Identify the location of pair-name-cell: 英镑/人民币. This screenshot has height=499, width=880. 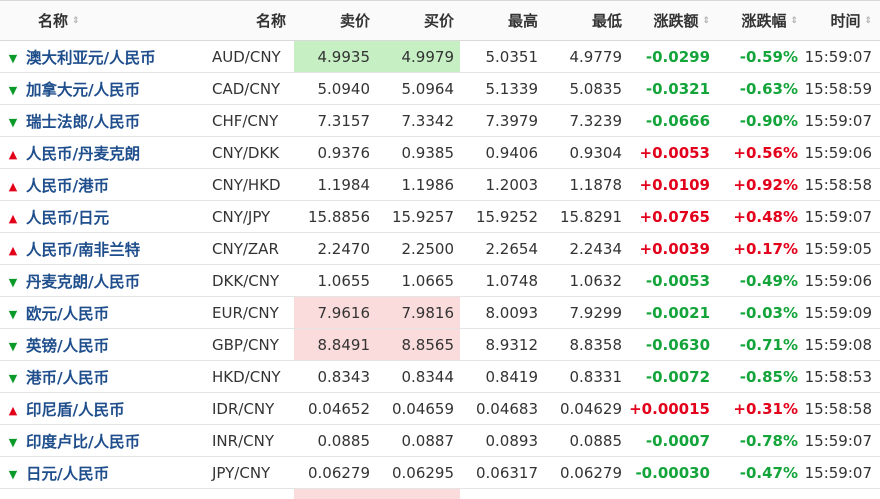
(115, 344).